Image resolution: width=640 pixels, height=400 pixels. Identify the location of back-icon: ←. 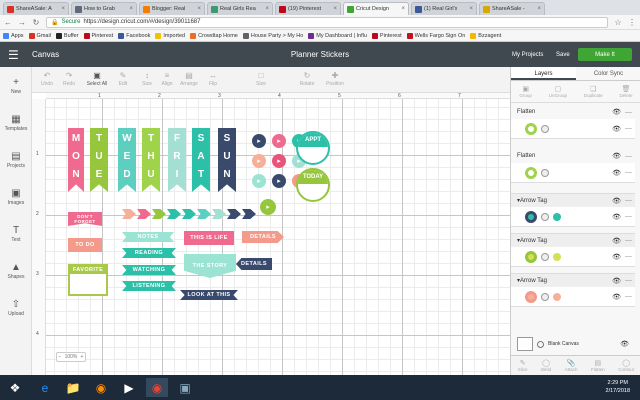
(8, 22).